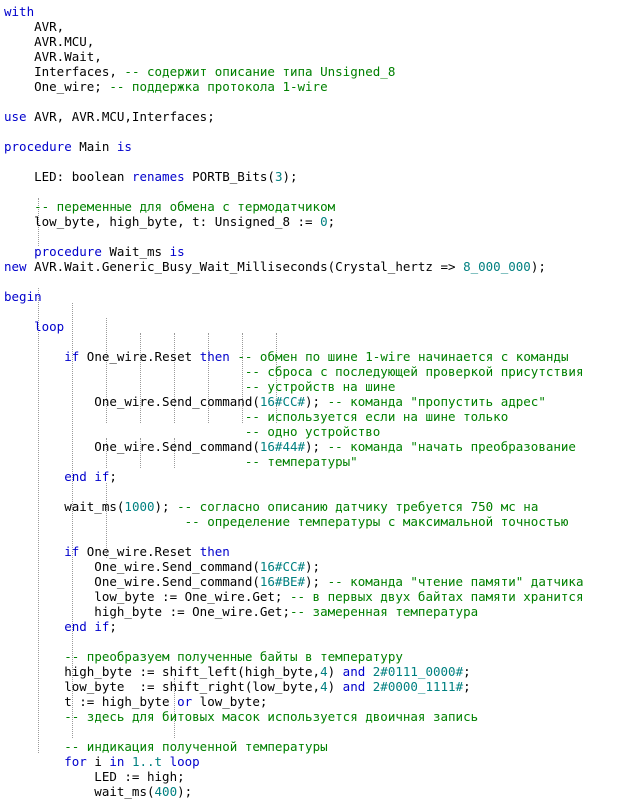 This screenshot has width=633, height=801. Describe the element at coordinates (316, 326) in the screenshot. I see `code-line: loop` at that location.